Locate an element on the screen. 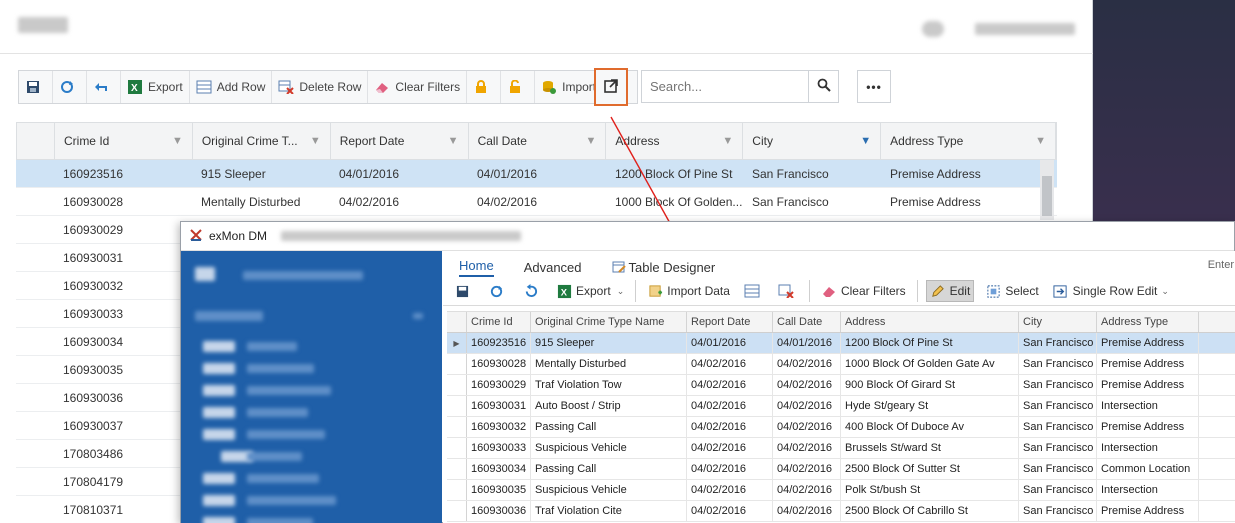 Image resolution: width=1235 pixels, height=523 pixels. table-cell: 900 Block Of Girard St is located at coordinates (930, 385).